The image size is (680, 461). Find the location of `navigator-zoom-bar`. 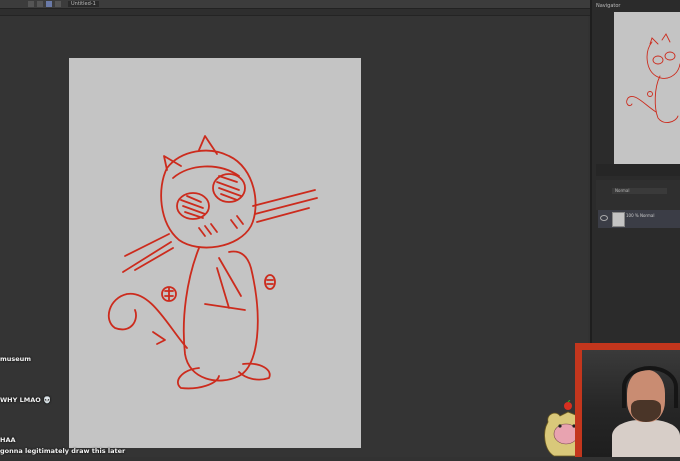

navigator-zoom-bar is located at coordinates (638, 170).